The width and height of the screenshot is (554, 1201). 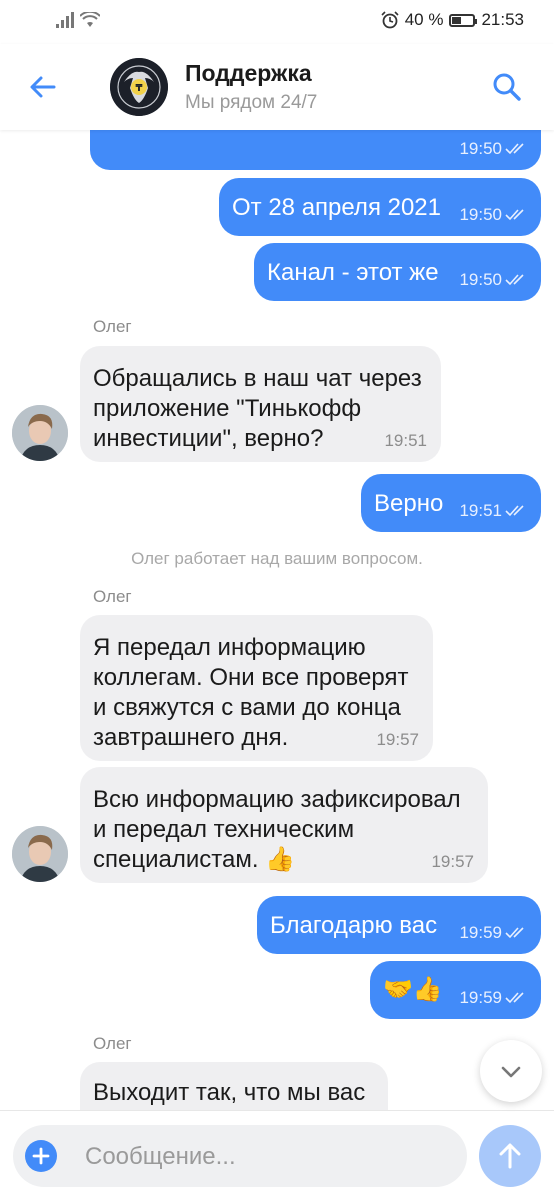 I want to click on message-outgoing: Благодарю вас 19:59, so click(x=399, y=925).